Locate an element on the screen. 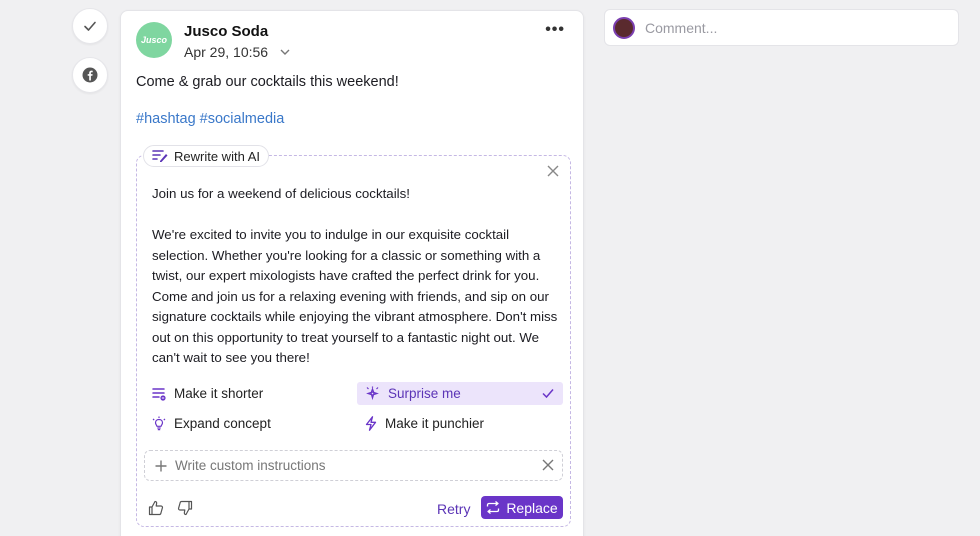  option-make-punchier: Make it punchier is located at coordinates (424, 423).